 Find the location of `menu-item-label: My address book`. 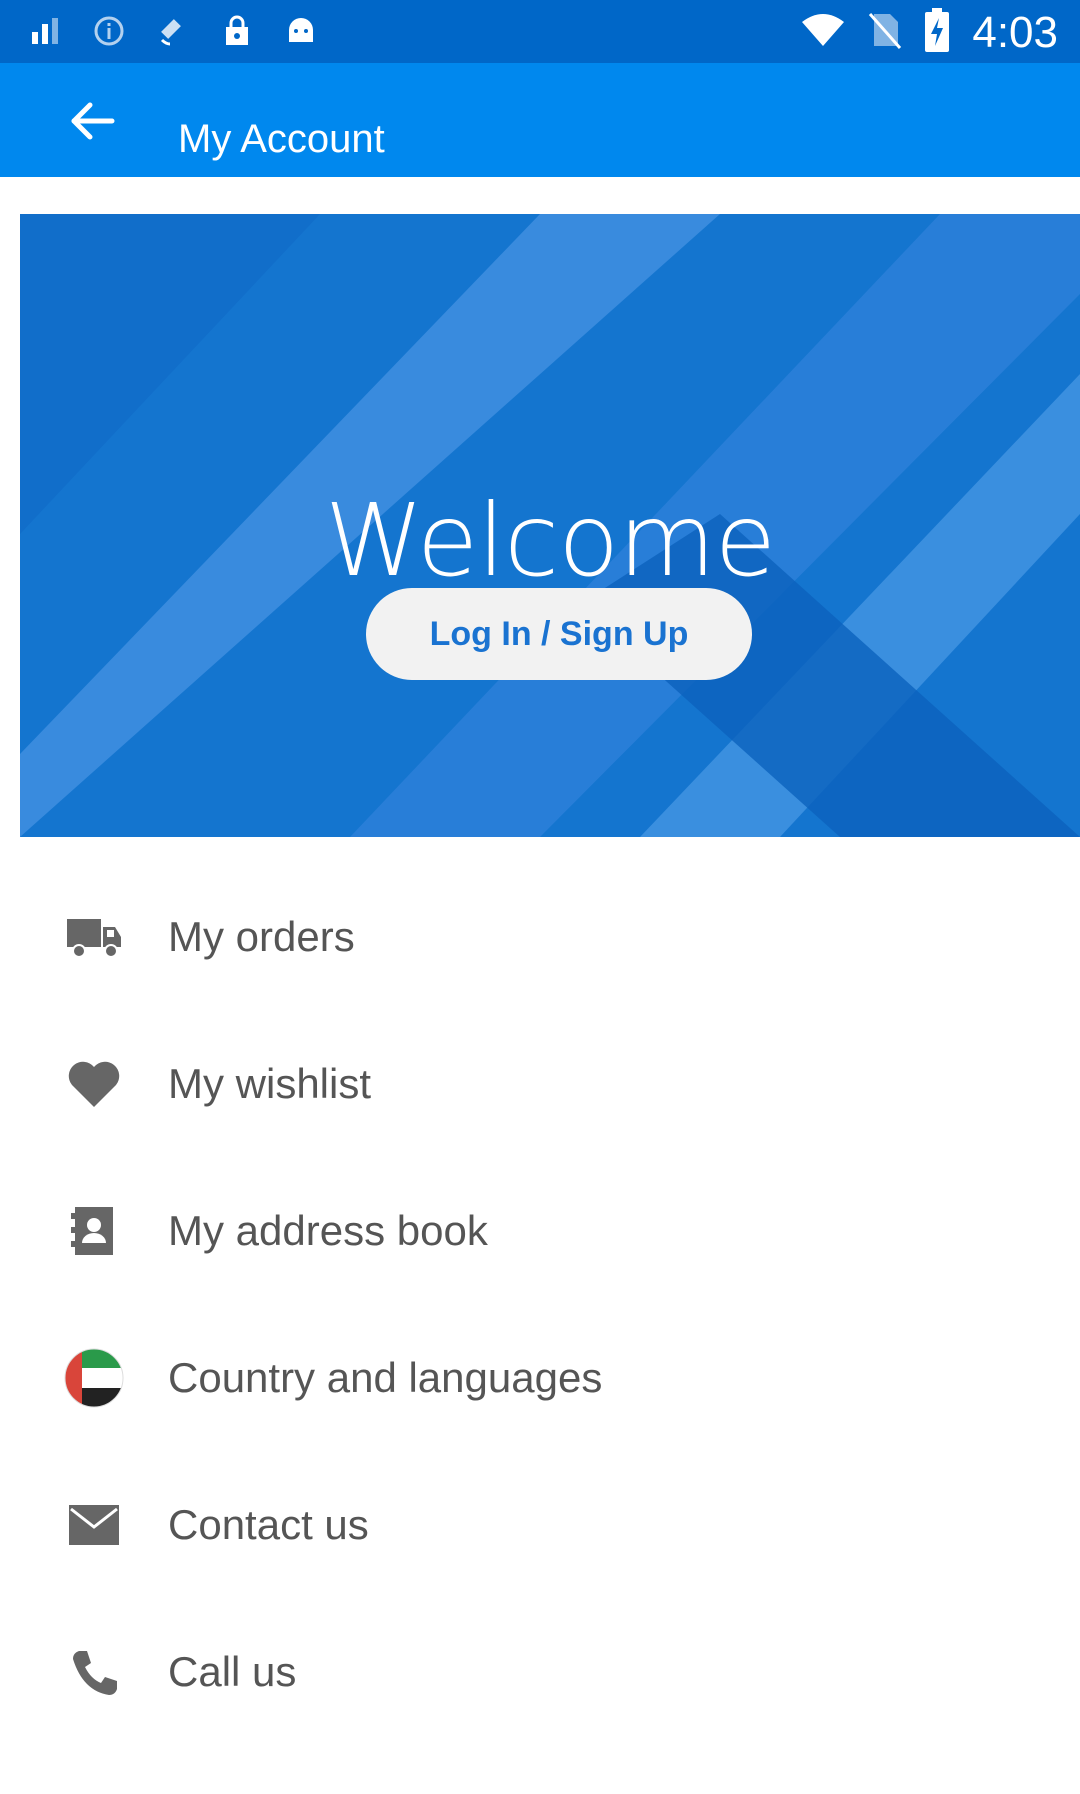

menu-item-label: My address book is located at coordinates (328, 1230).